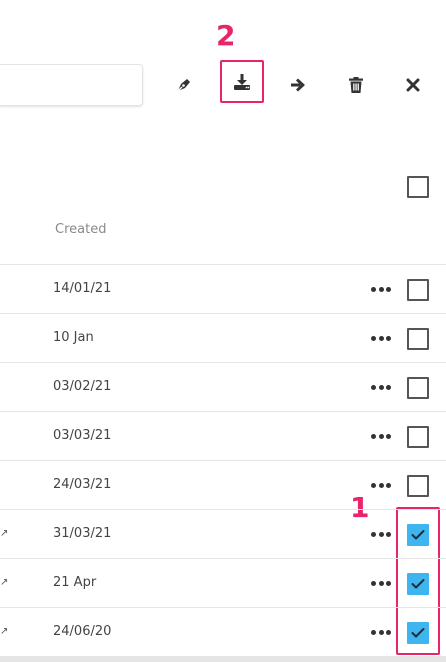 The image size is (446, 662). Describe the element at coordinates (75, 582) in the screenshot. I see `created-date: 21 Apr` at that location.